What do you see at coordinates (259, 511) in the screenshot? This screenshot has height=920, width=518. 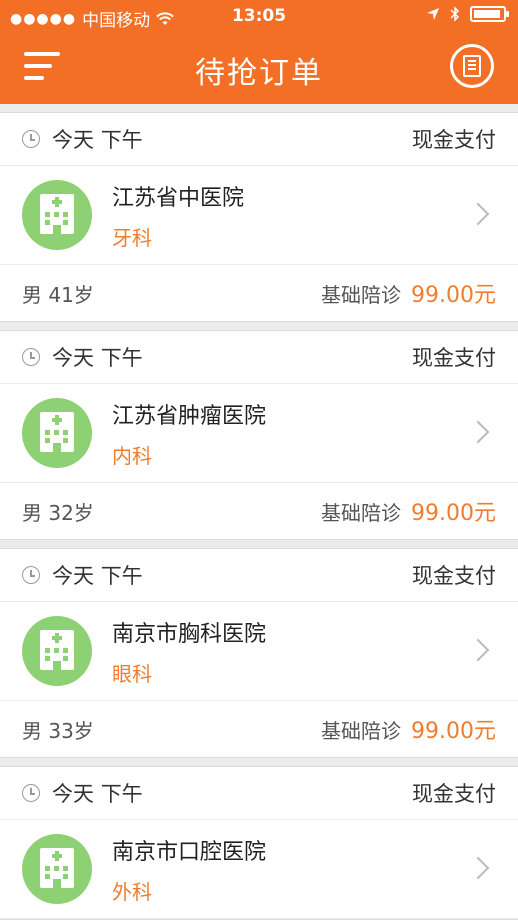 I see `order-card-footer: 男 32岁 基础陪诊 99.00元` at bounding box center [259, 511].